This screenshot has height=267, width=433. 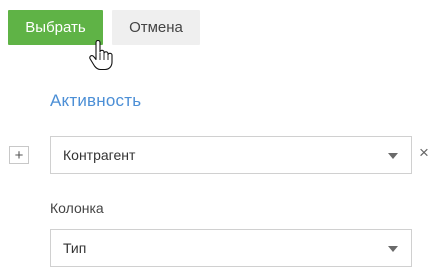 I want to click on plus-icon: +, so click(x=19, y=155).